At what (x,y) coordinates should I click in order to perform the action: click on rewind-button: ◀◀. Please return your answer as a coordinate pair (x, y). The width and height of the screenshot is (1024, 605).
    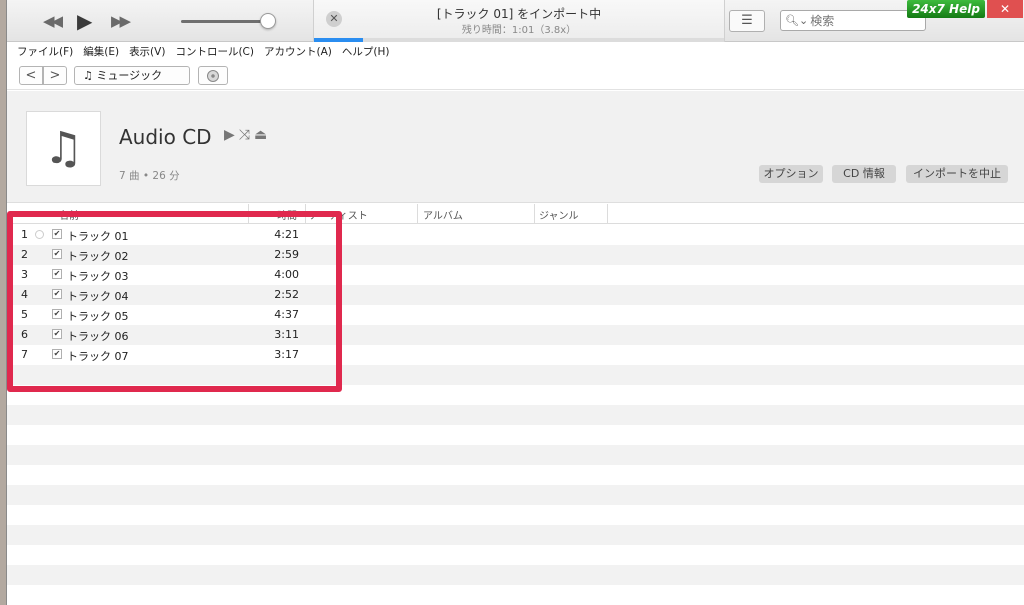
    Looking at the image, I should click on (53, 21).